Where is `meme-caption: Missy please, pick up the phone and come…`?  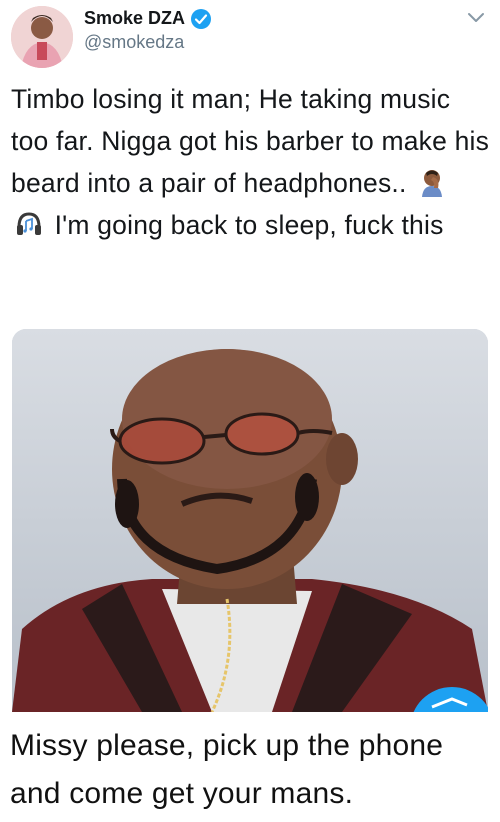 meme-caption: Missy please, pick up the phone and come… is located at coordinates (227, 769).